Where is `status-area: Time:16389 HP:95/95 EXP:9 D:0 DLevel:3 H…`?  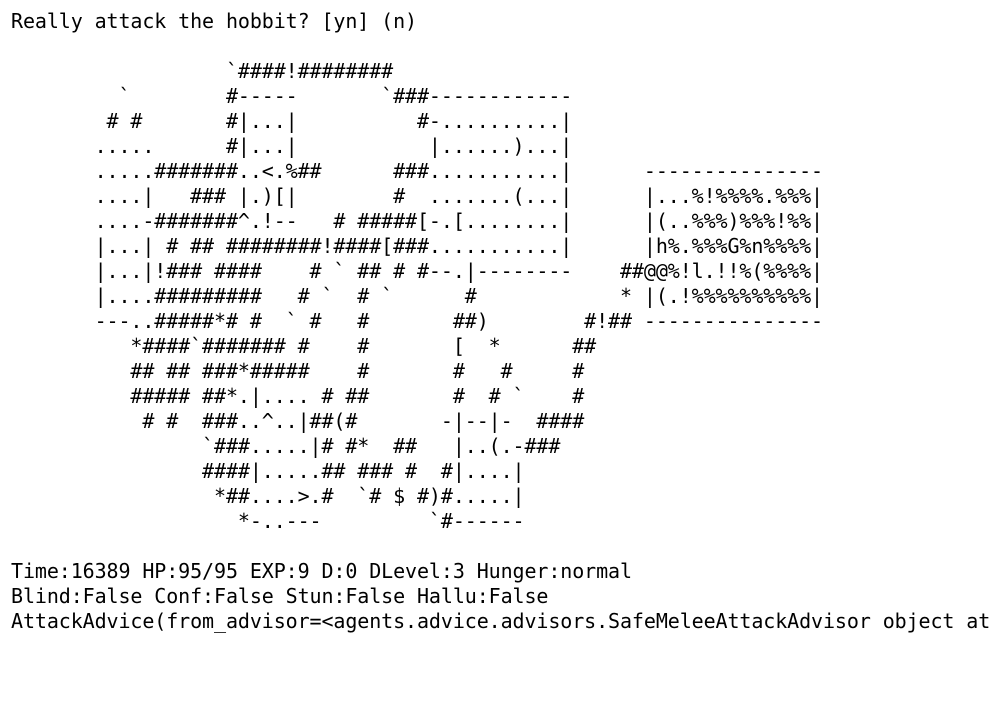
status-area: Time:16389 HP:95/95 EXP:9 D:0 DLevel:3 H… is located at coordinates (505, 596).